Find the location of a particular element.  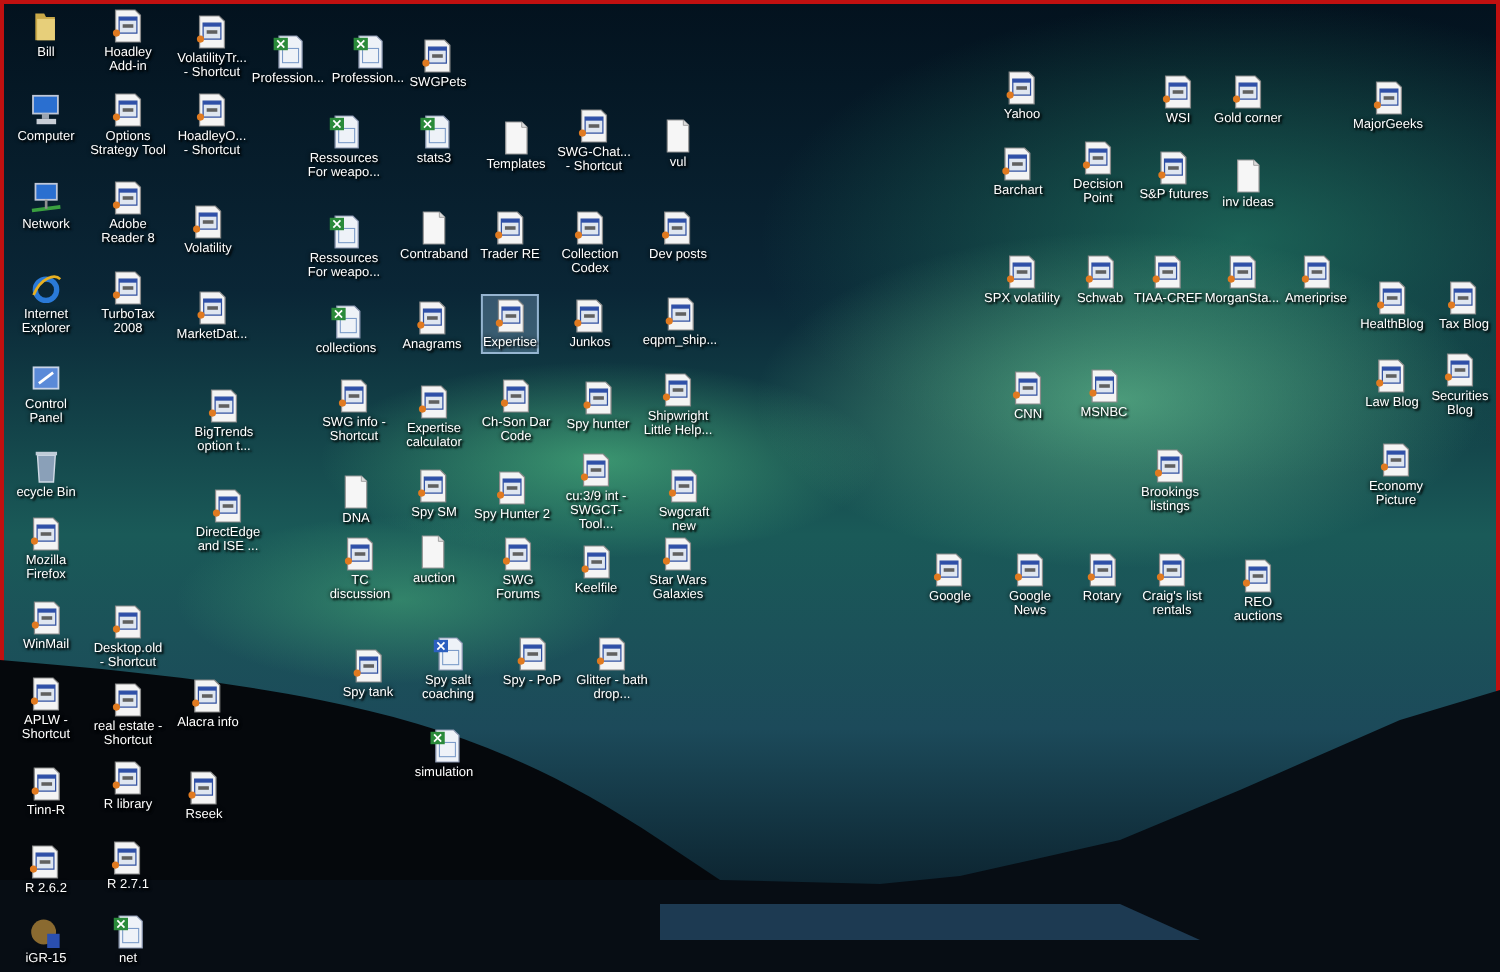

text-document-icon is located at coordinates (448, 654).